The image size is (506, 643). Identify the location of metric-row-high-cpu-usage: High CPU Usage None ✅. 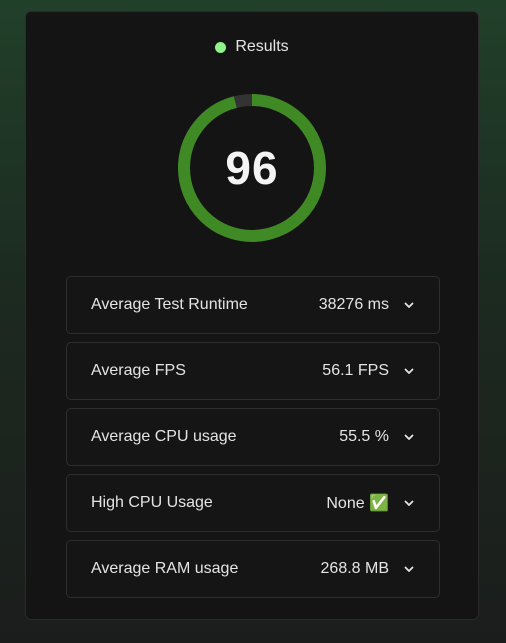
(253, 503).